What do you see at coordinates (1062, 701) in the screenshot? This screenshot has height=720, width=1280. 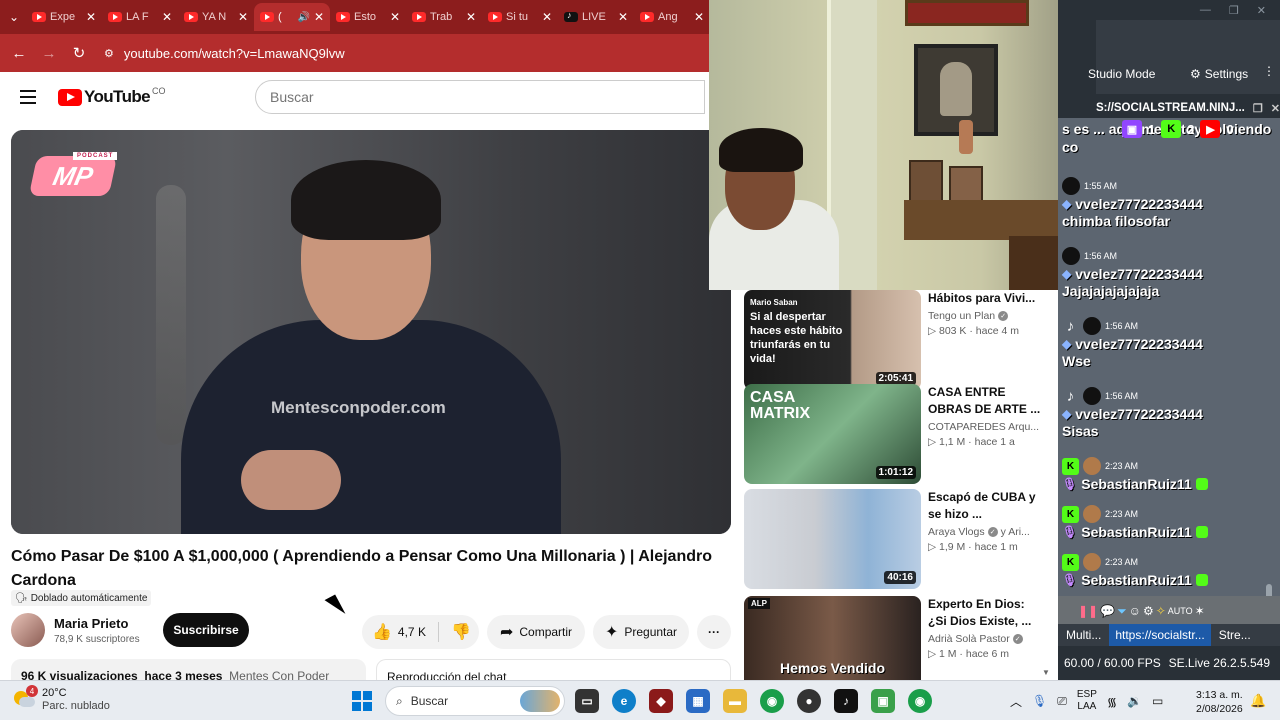 I see `bluetooth-tray-icon: ⎚` at bounding box center [1062, 701].